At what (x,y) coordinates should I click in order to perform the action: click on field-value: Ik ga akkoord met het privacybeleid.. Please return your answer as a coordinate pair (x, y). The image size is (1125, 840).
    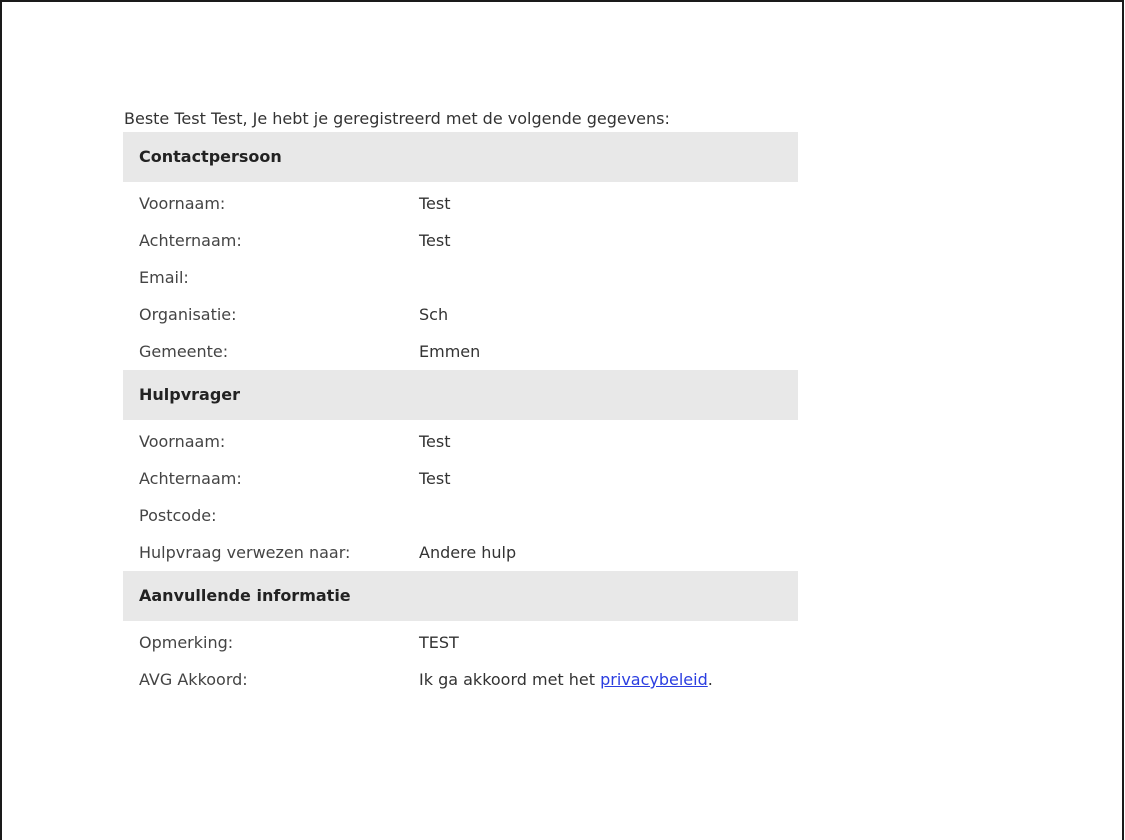
    Looking at the image, I should click on (566, 679).